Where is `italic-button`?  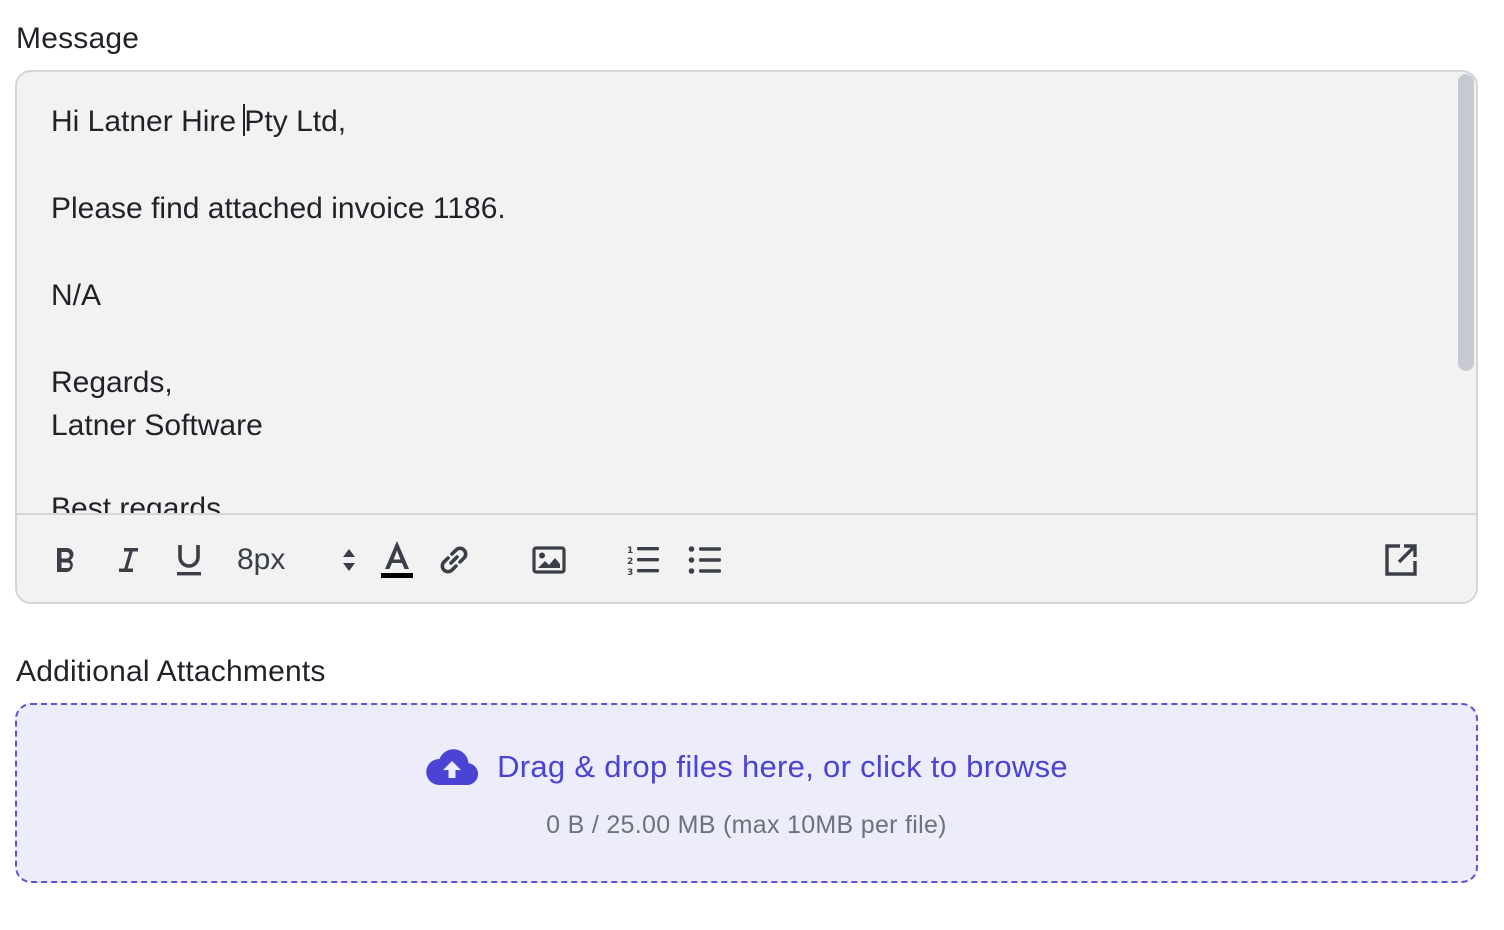 italic-button is located at coordinates (128, 560).